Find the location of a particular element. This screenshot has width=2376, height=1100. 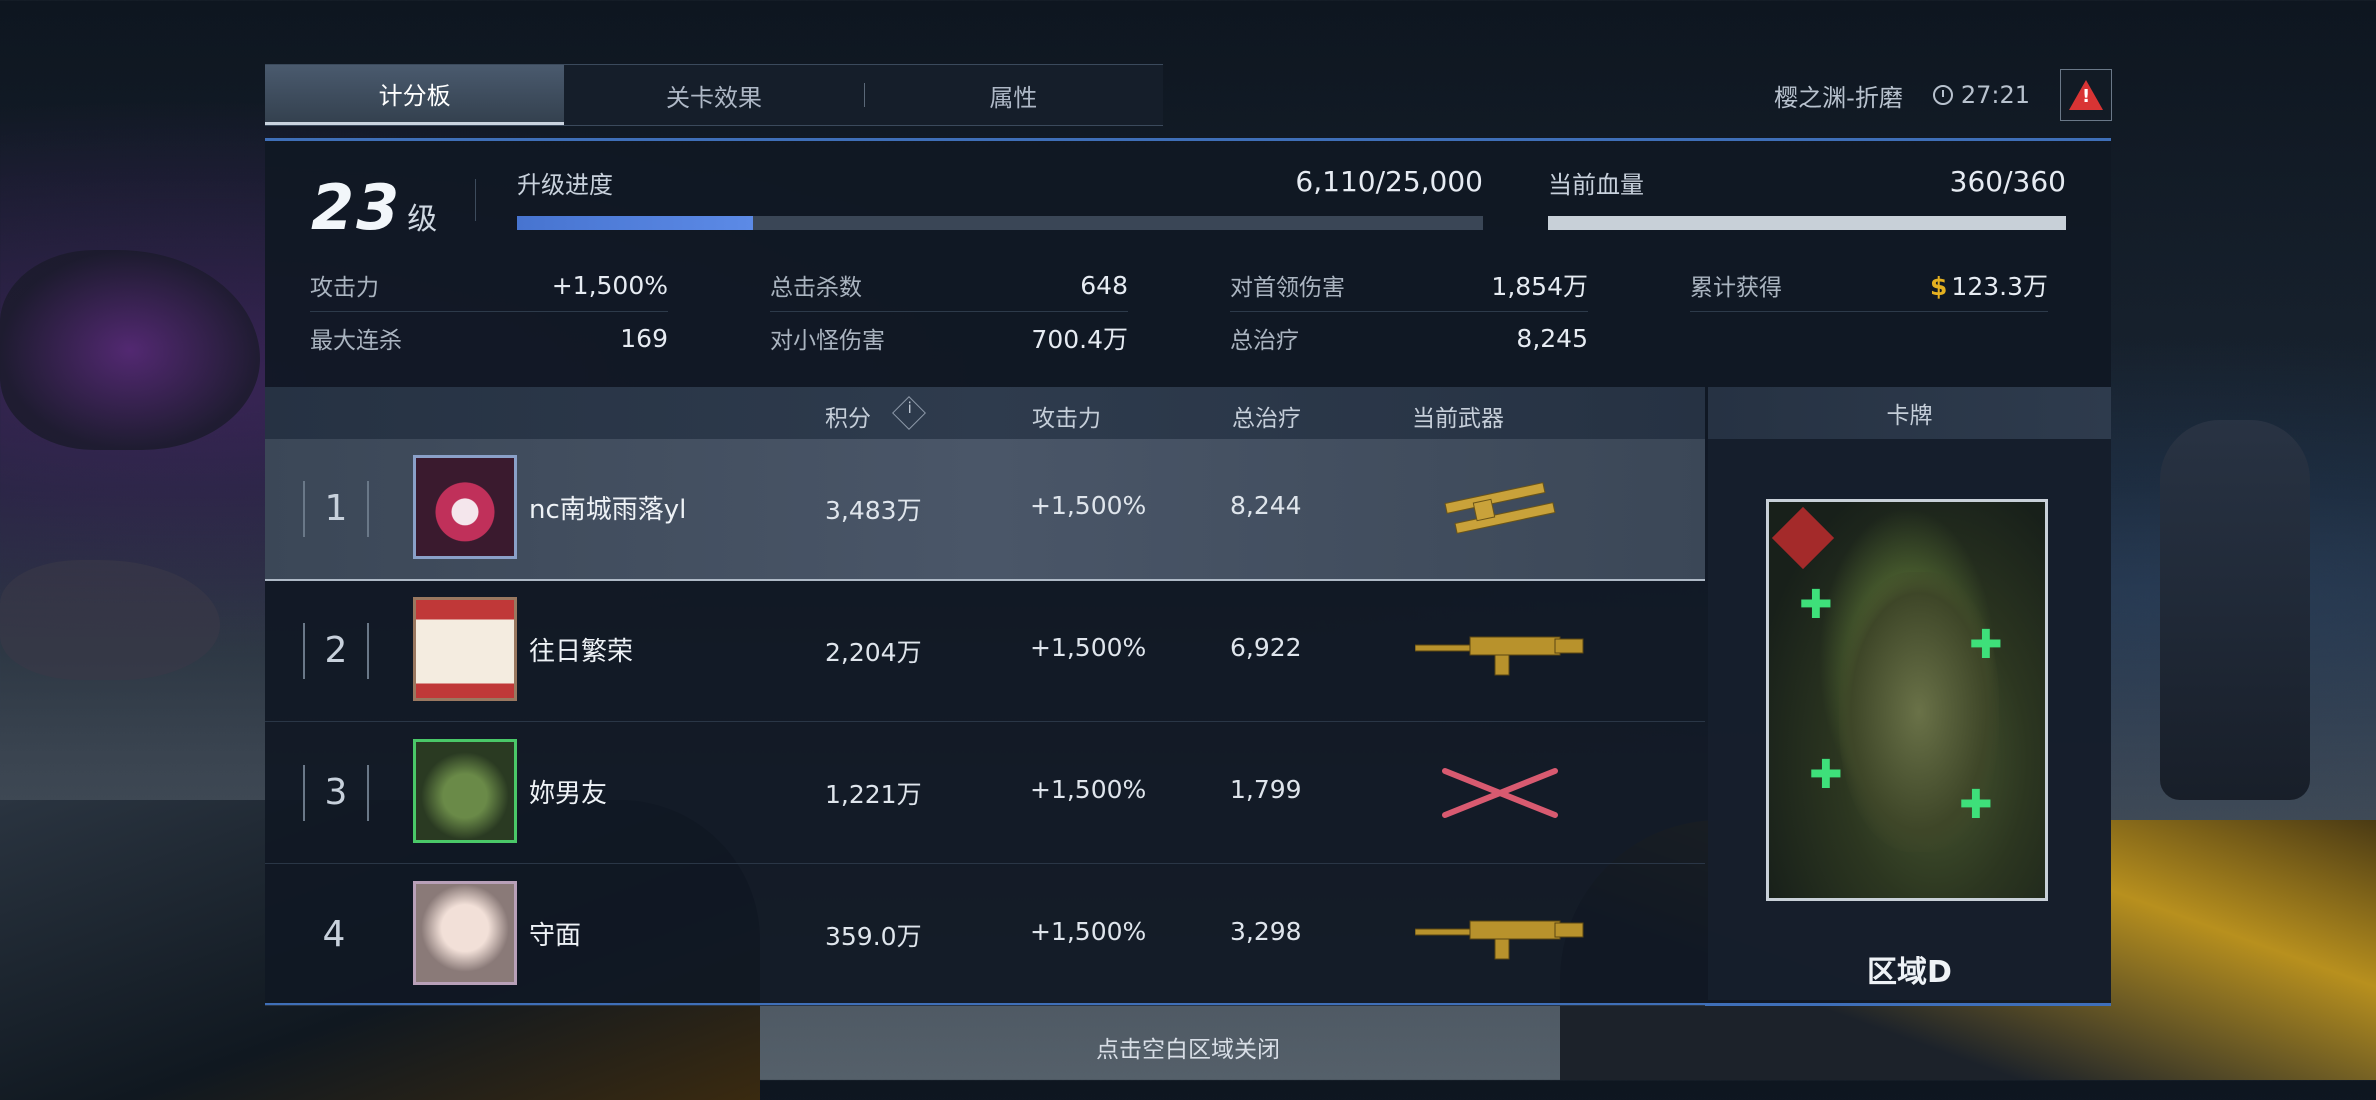

tab-label: 计分板 is located at coordinates (414, 96).